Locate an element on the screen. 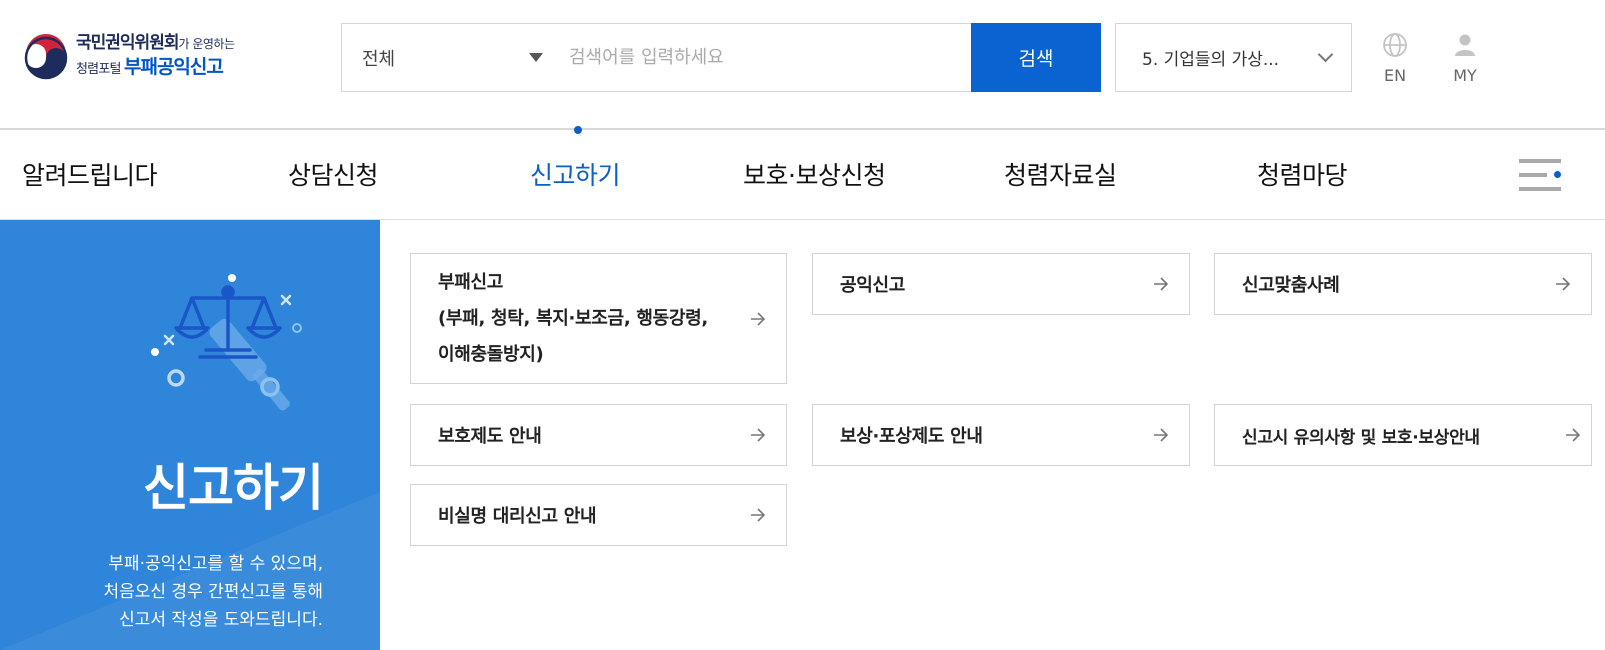 This screenshot has width=1605, height=650. logo-org-suffix: 가 운영하는 is located at coordinates (206, 44).